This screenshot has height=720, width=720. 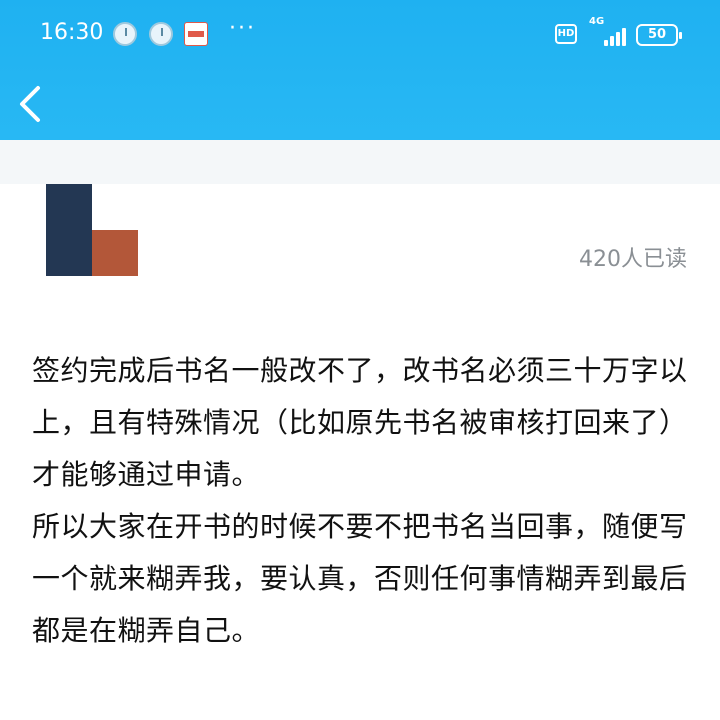 I want to click on logo-dark-block, so click(x=69, y=230).